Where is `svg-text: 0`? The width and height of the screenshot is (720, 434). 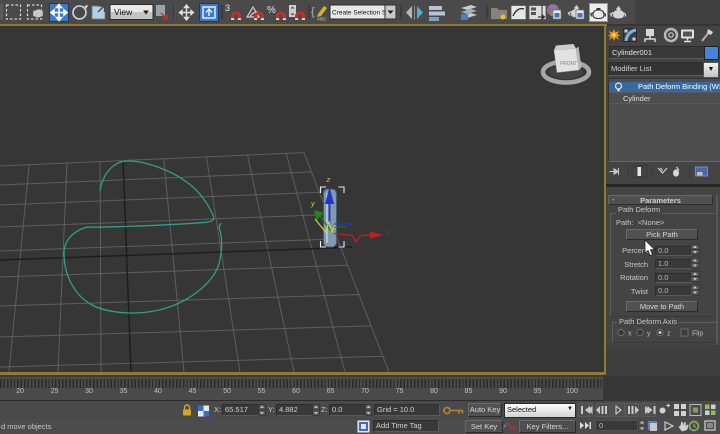
svg-text: 0 is located at coordinates (601, 425).